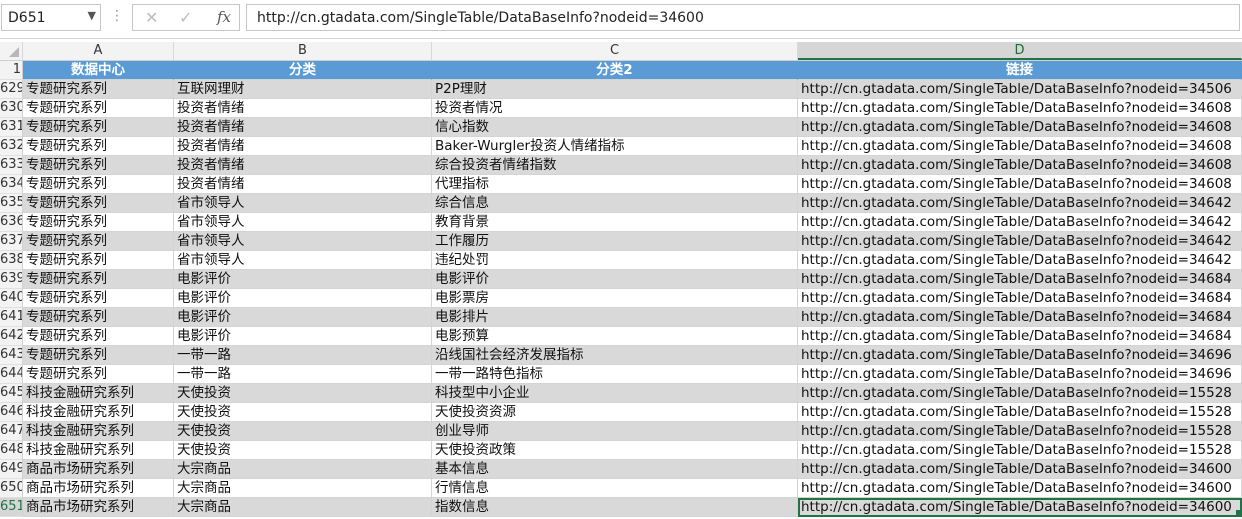 Image resolution: width=1242 pixels, height=519 pixels. Describe the element at coordinates (11, 469) in the screenshot. I see `row-header: 649` at that location.